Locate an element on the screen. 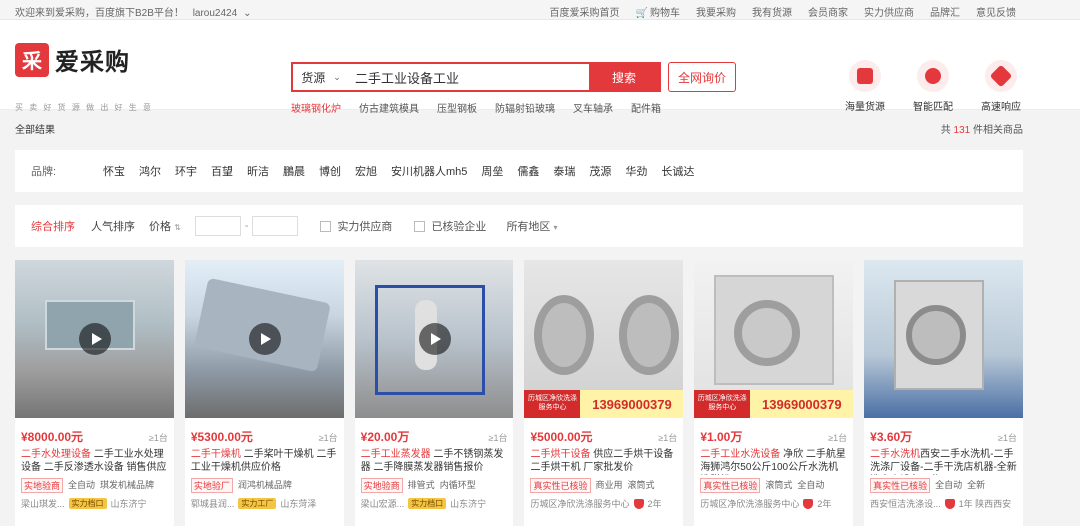 This screenshot has height=526, width=1080. brand-item: 鸿尔 is located at coordinates (150, 171).